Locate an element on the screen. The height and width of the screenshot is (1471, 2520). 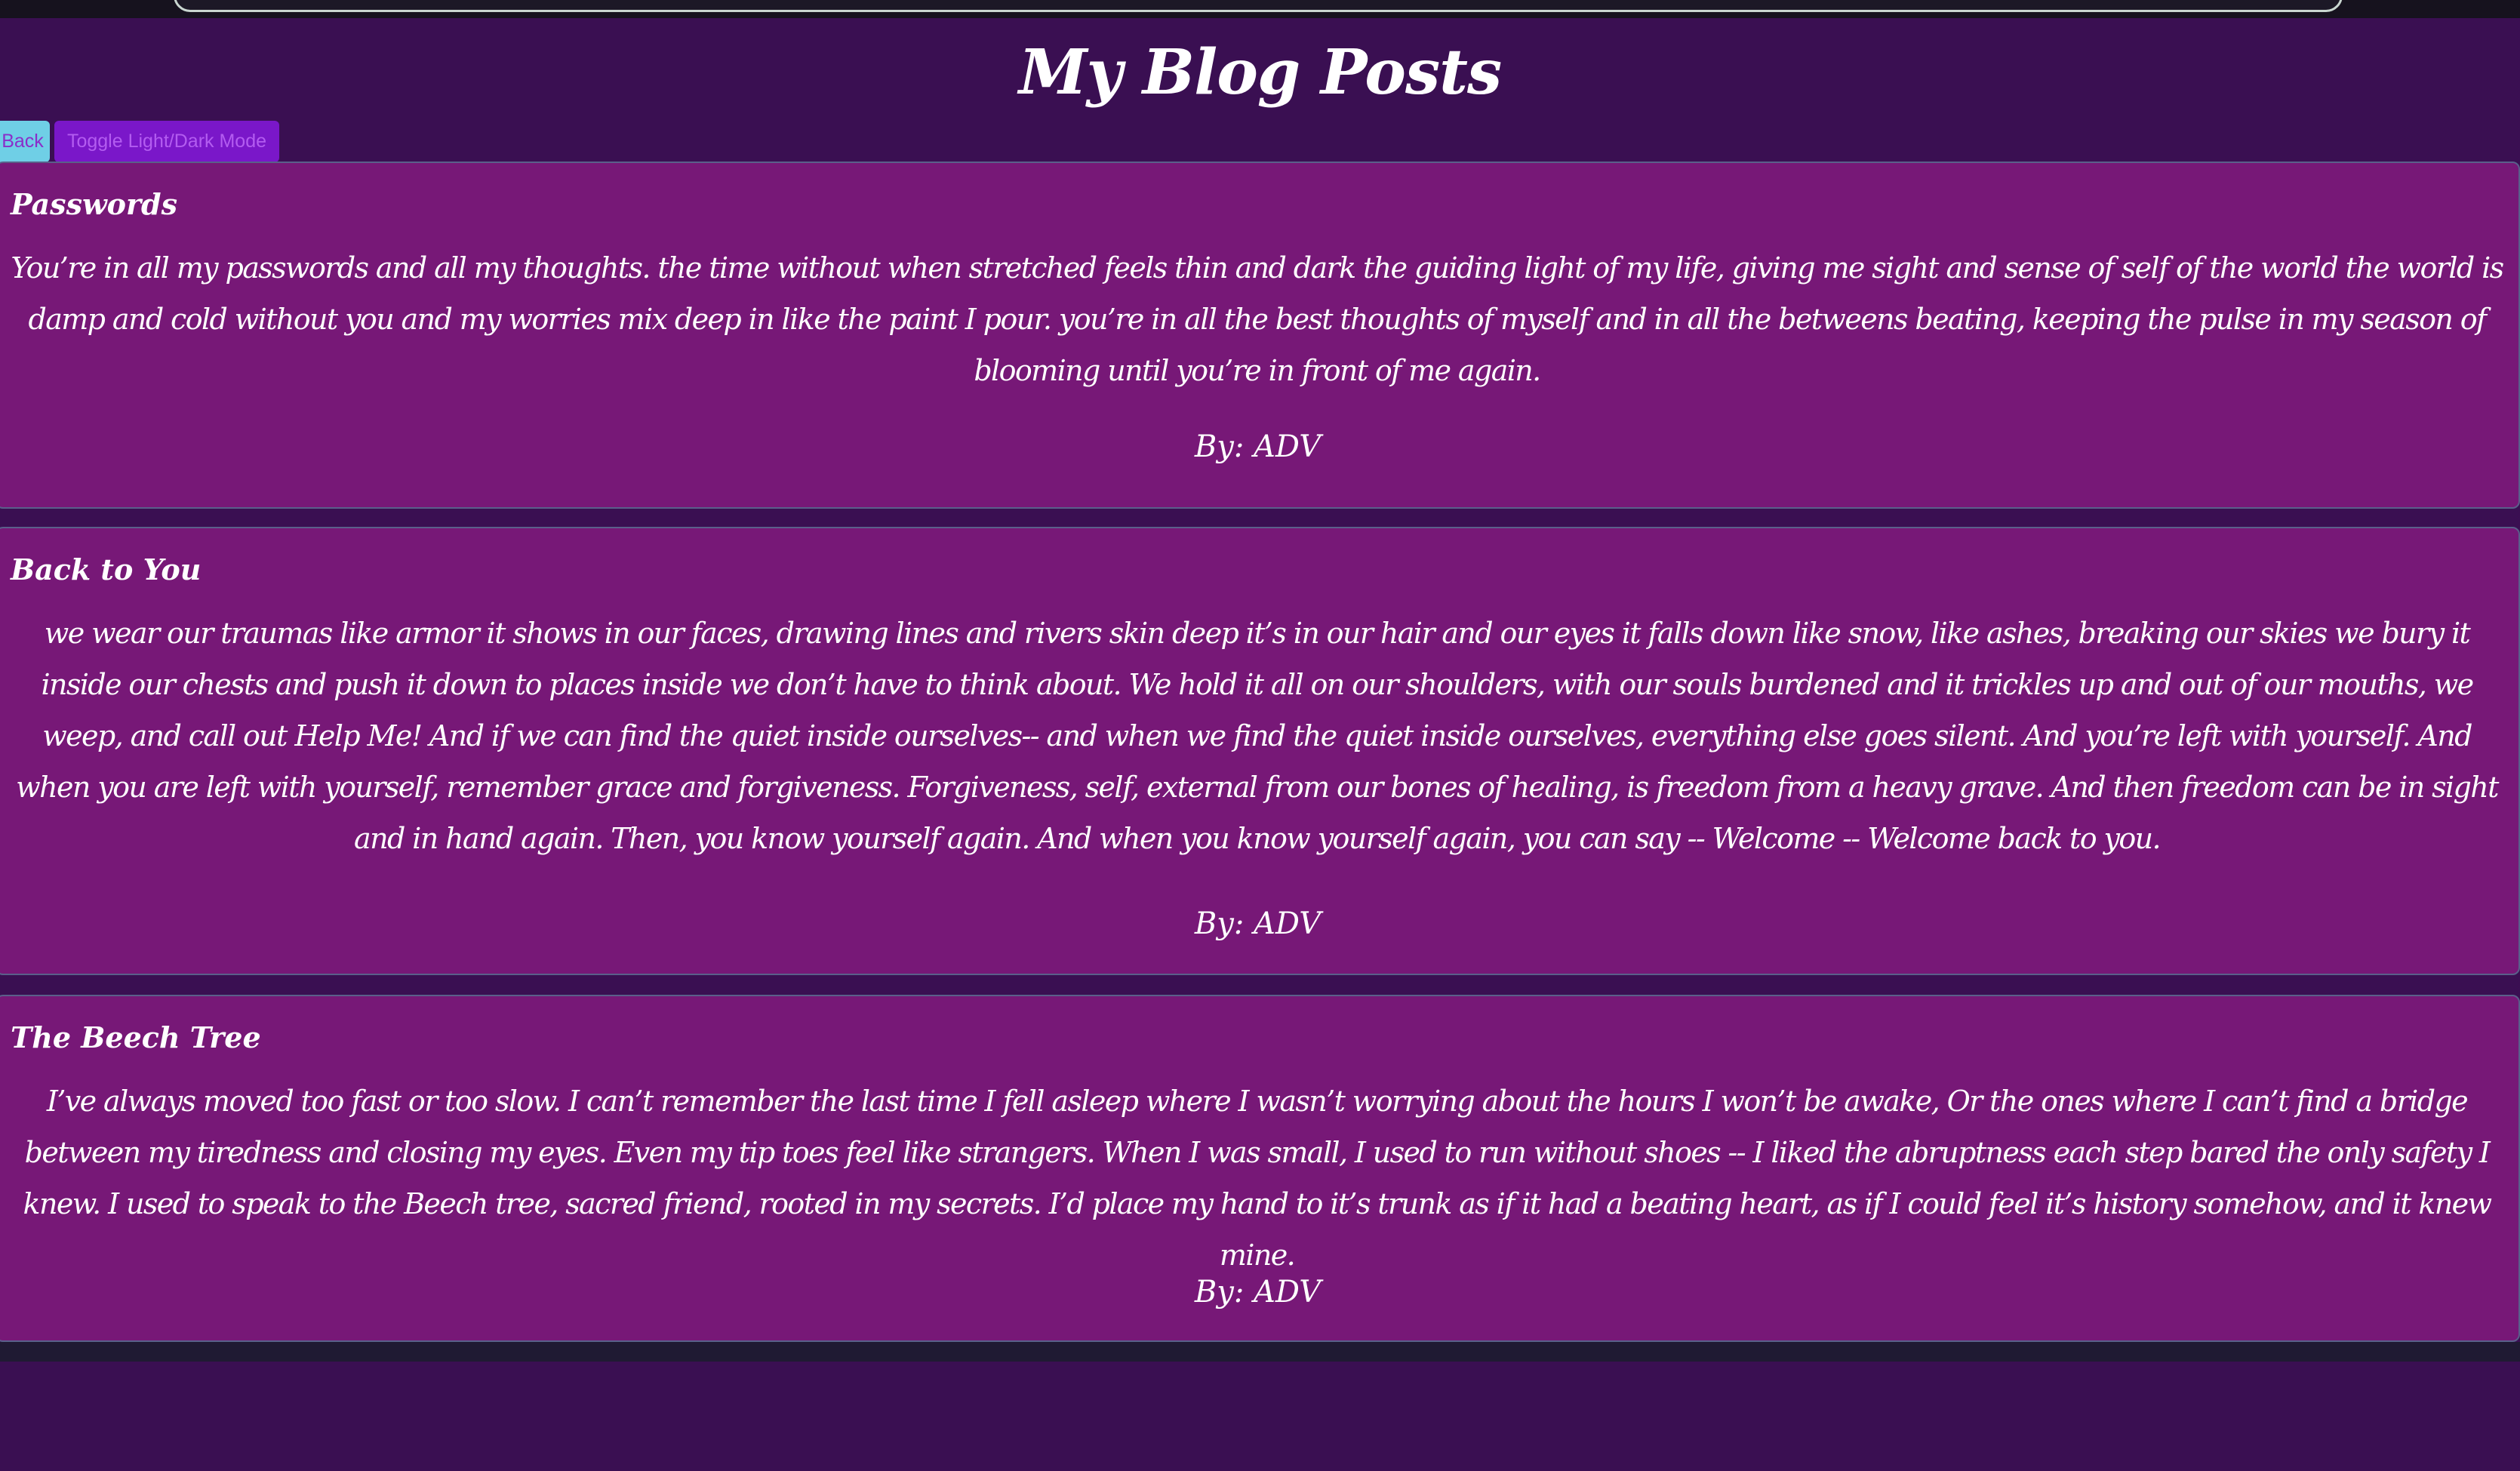
post-title: Passwords is located at coordinates (94, 204).